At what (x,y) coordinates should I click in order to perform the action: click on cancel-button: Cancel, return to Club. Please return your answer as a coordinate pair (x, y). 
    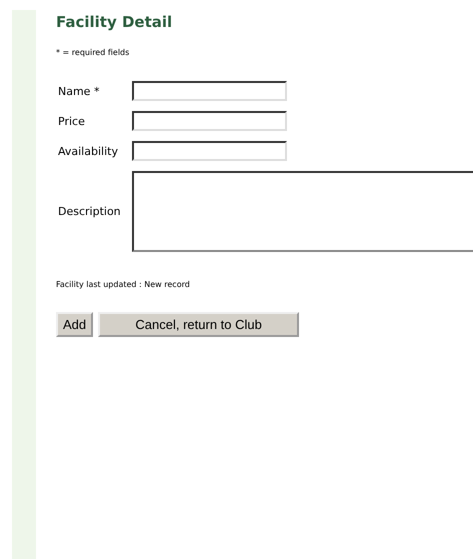
    Looking at the image, I should click on (199, 324).